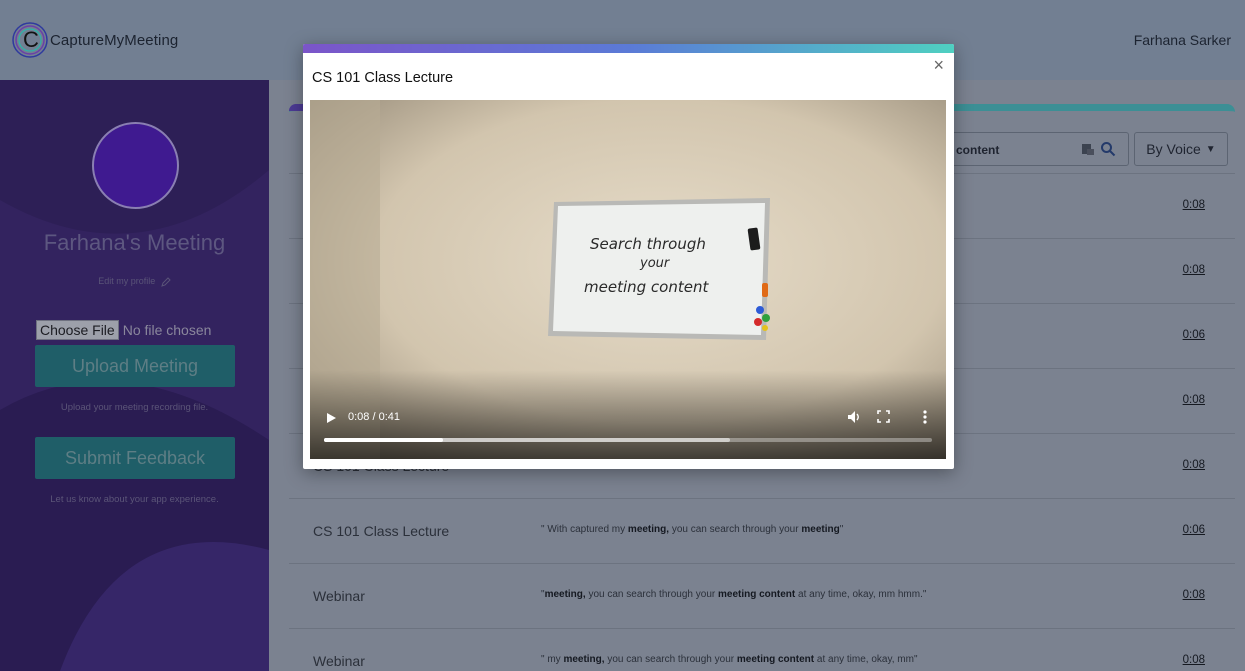  Describe the element at coordinates (383, 78) in the screenshot. I see `modal-title: CS 101 Class Lecture` at that location.